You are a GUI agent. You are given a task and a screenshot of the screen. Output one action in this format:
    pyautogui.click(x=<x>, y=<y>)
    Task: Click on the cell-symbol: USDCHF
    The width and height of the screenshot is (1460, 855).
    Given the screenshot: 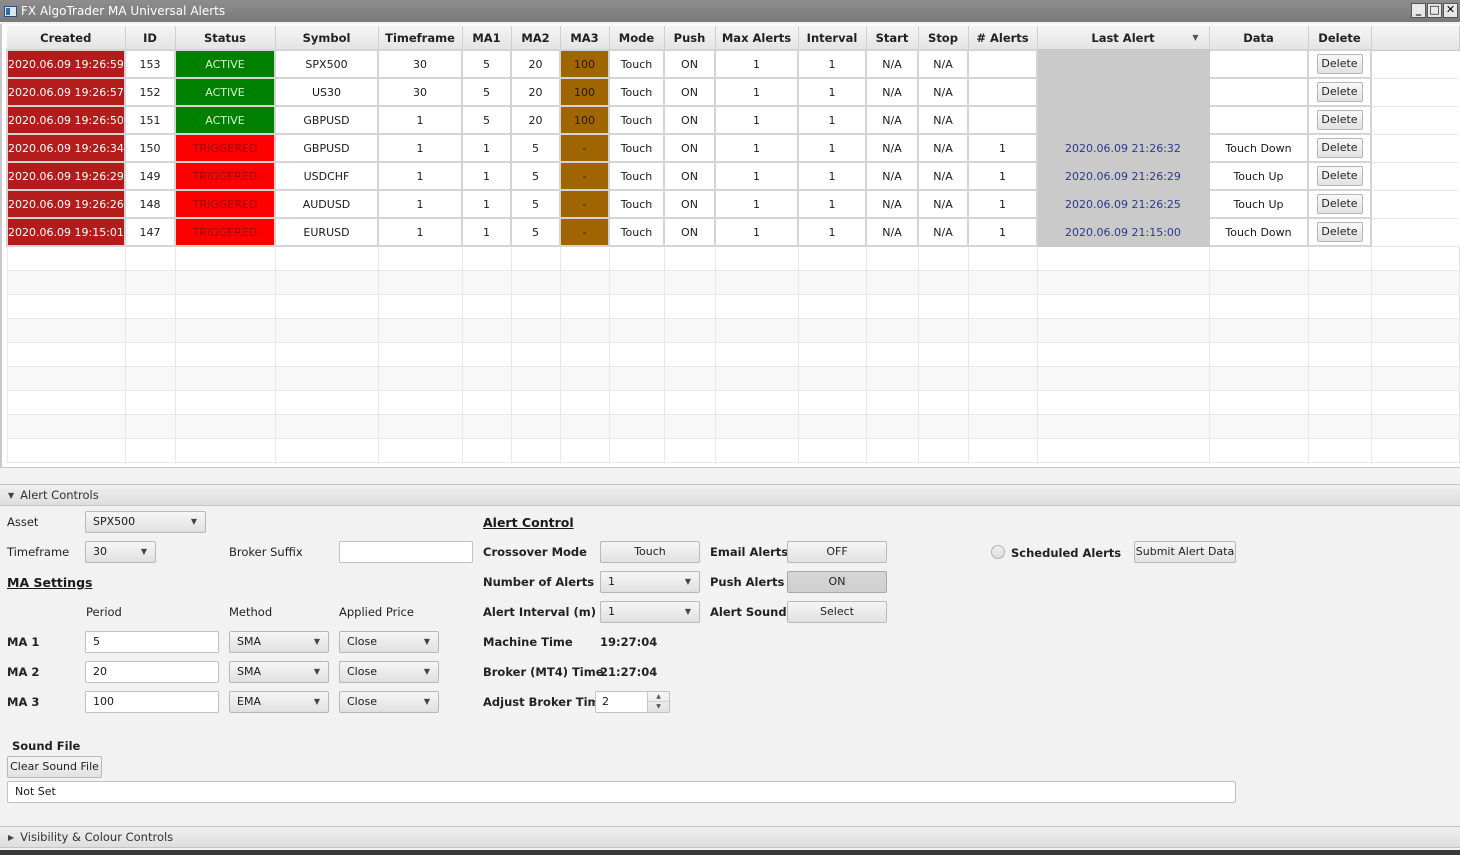 What is the action you would take?
    pyautogui.click(x=326, y=176)
    